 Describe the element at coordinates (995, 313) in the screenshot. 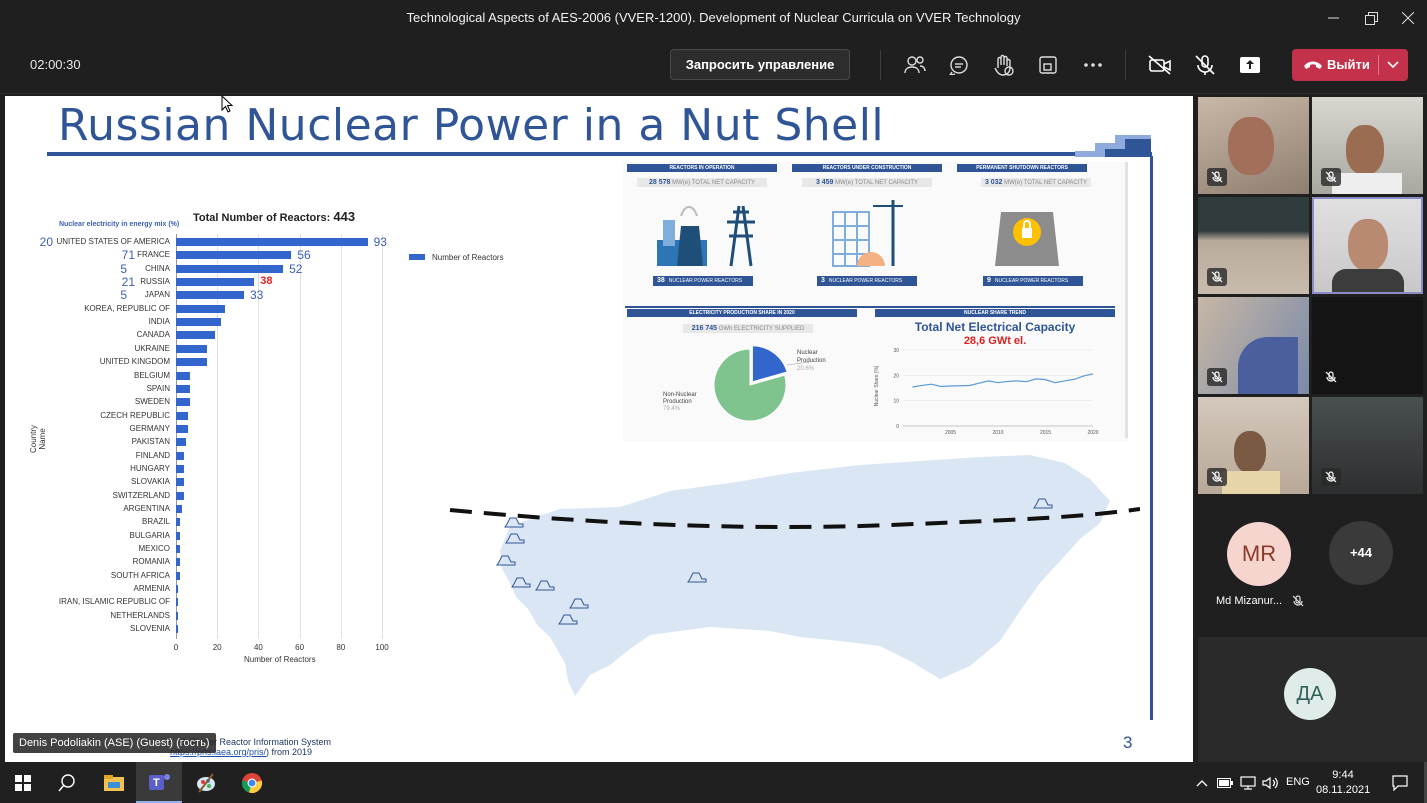

I see `trend-head: NUCLEAR SHARE TREND` at that location.